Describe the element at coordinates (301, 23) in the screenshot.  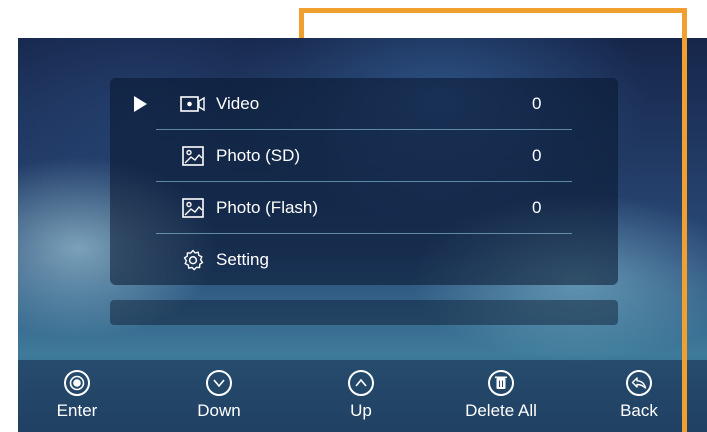
I see `highlight-frame-left` at that location.